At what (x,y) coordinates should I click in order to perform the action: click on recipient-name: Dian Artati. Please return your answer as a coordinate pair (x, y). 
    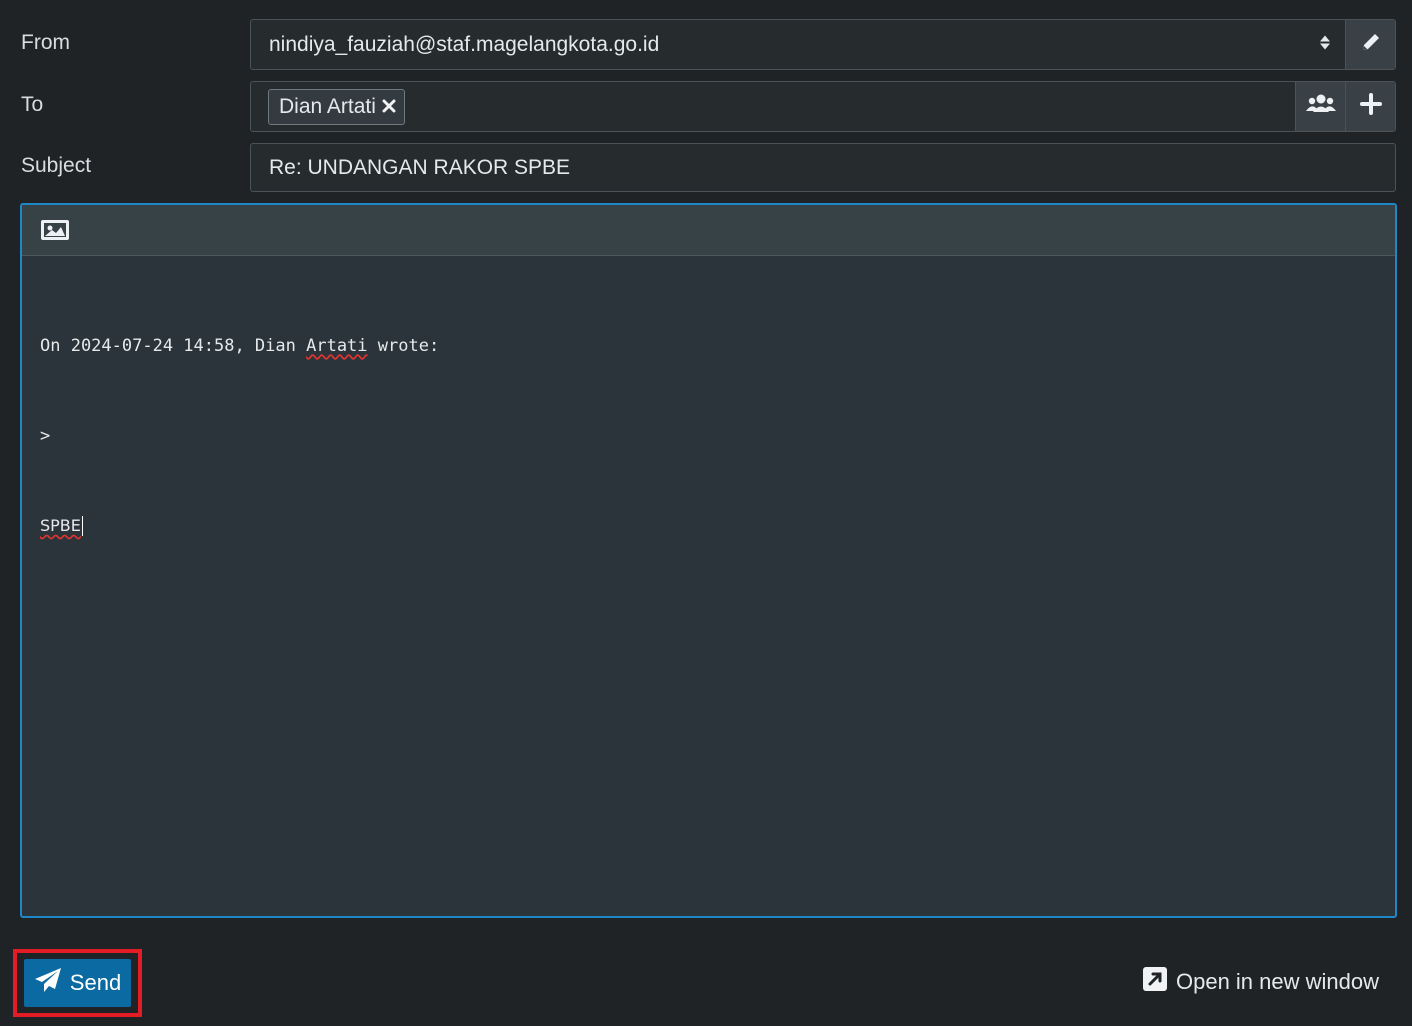
    Looking at the image, I should click on (327, 106).